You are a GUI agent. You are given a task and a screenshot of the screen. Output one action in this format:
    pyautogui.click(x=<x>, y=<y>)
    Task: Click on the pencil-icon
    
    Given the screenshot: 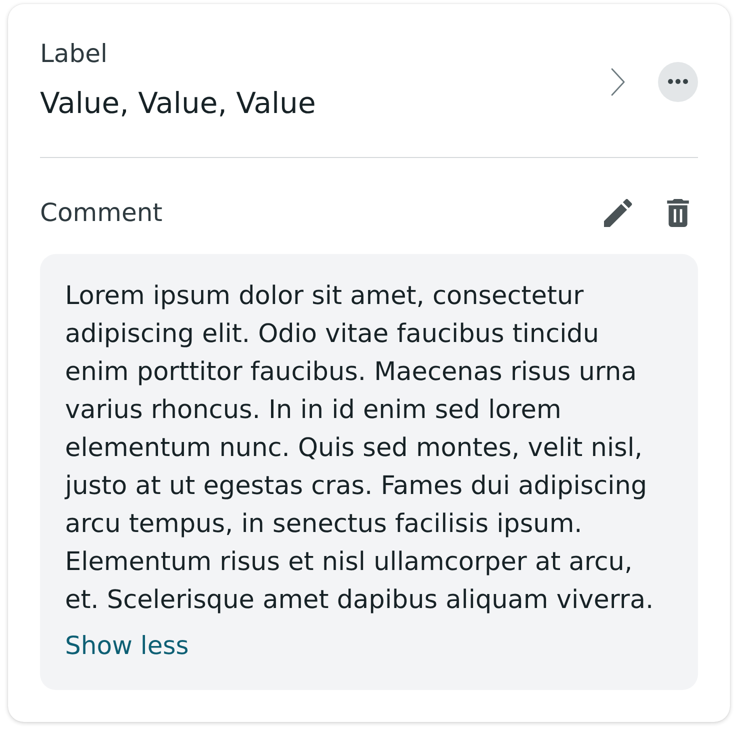 What is the action you would take?
    pyautogui.click(x=618, y=213)
    